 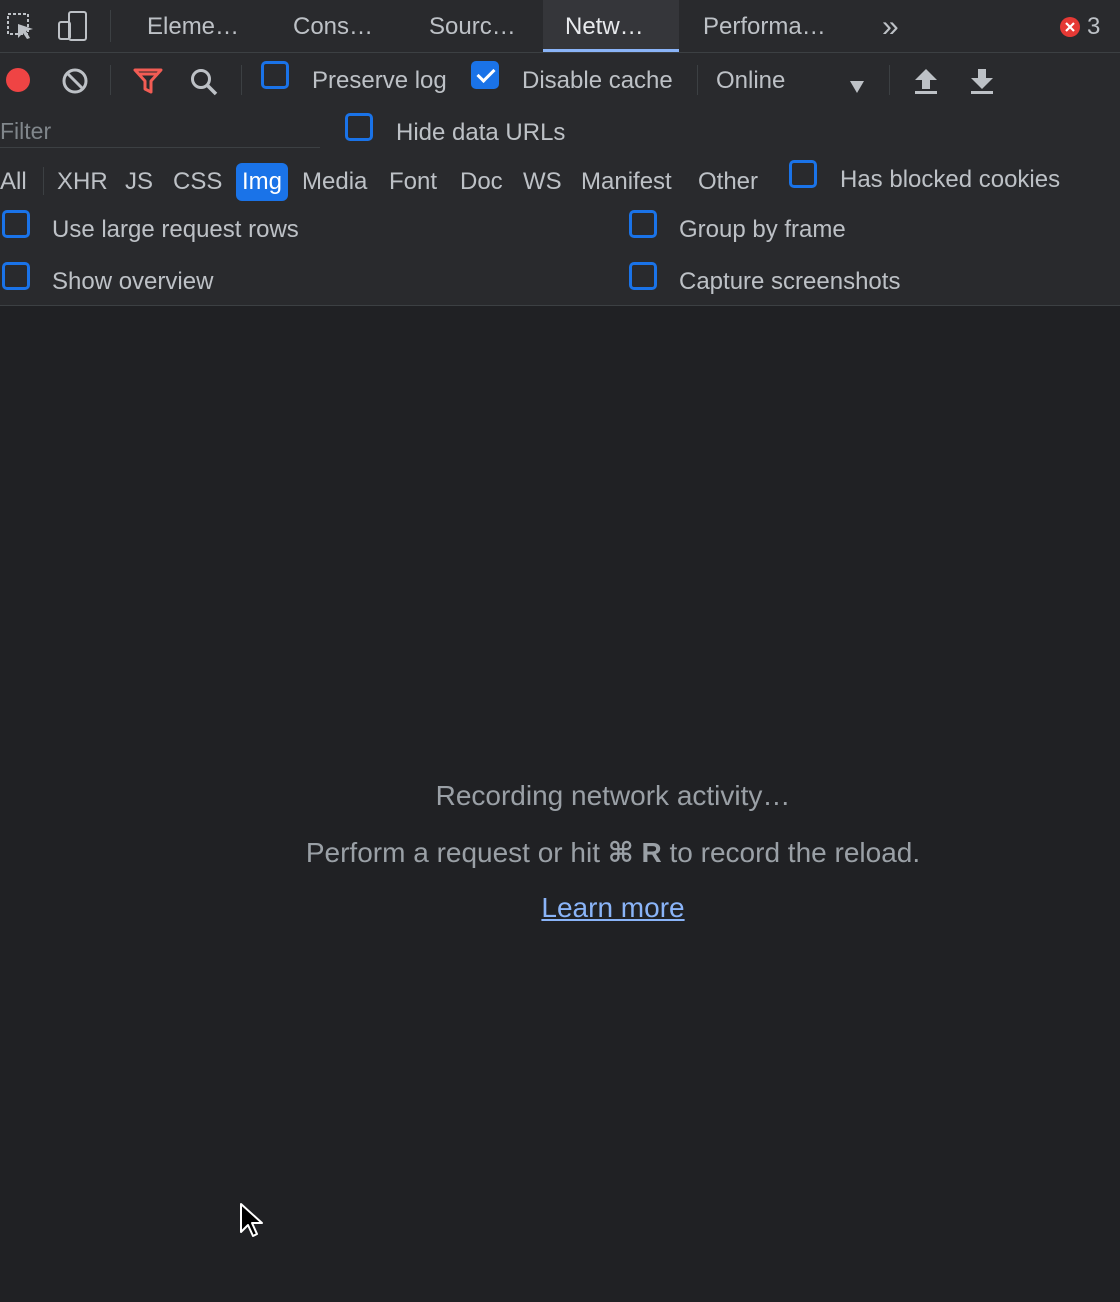 What do you see at coordinates (197, 182) in the screenshot?
I see `type-css: CSS` at bounding box center [197, 182].